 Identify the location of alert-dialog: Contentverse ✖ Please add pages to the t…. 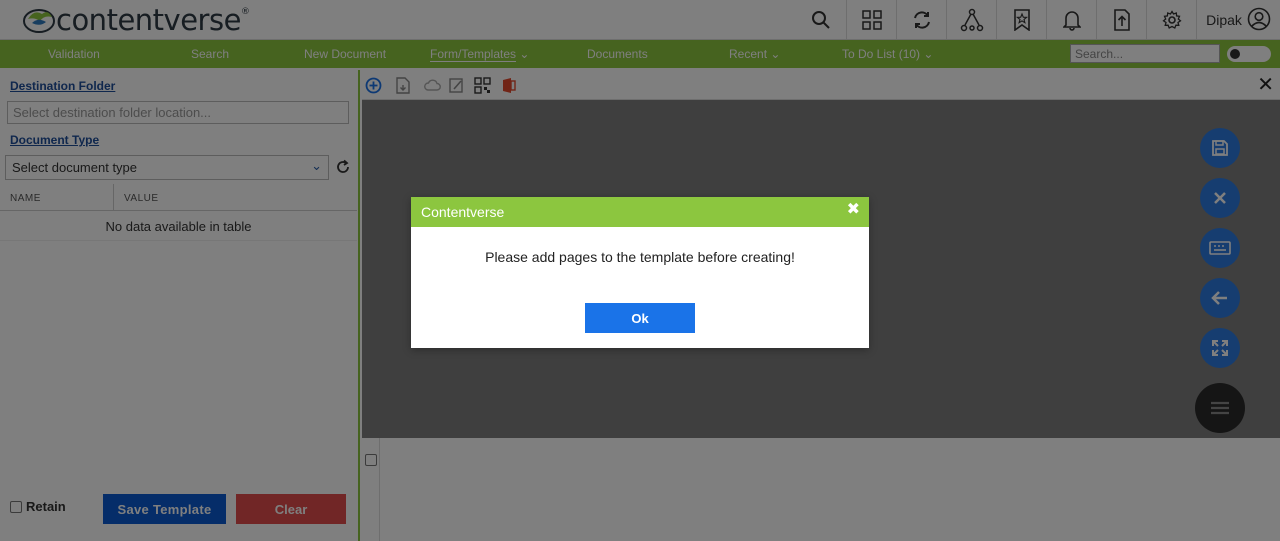
(640, 272).